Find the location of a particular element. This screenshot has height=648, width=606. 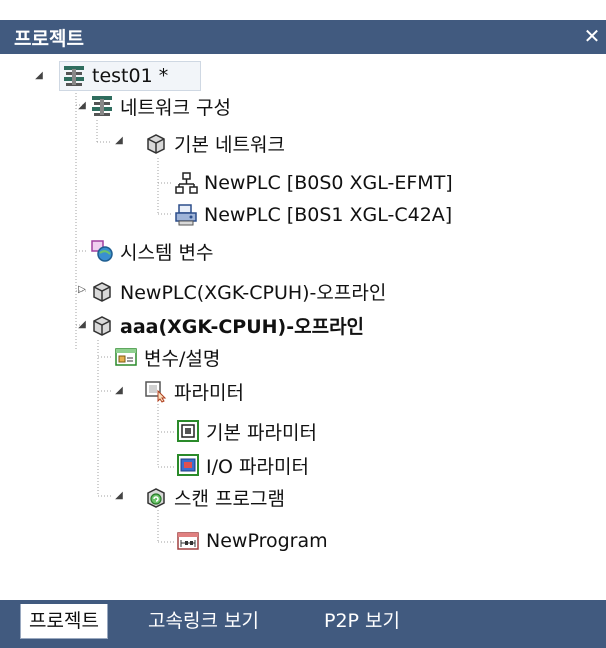

parameter-icon is located at coordinates (156, 392).